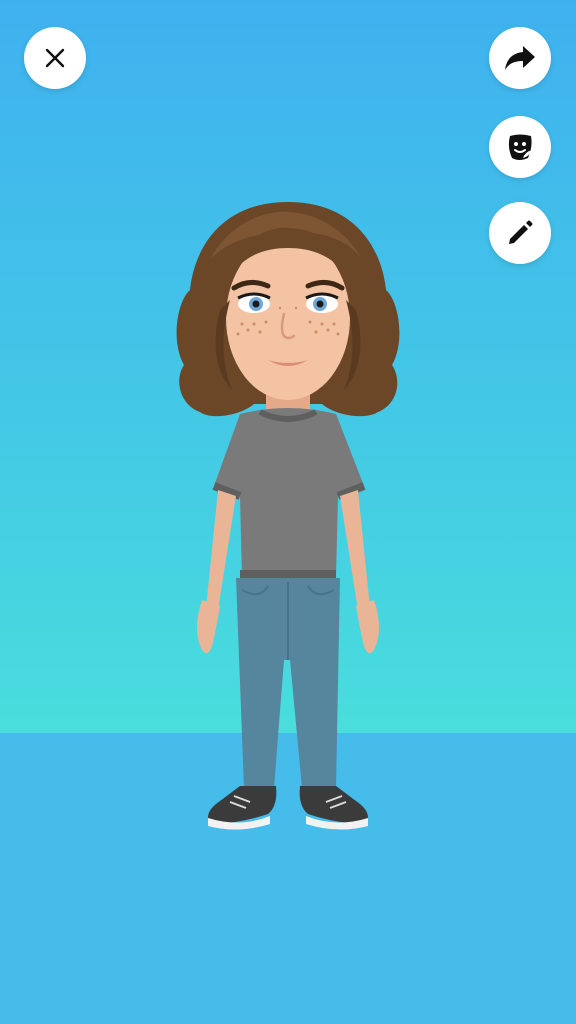  I want to click on share-button, so click(520, 58).